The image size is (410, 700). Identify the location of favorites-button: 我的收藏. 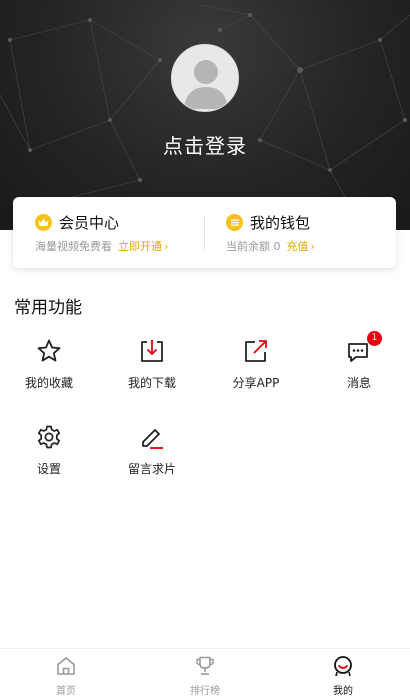
(50, 373).